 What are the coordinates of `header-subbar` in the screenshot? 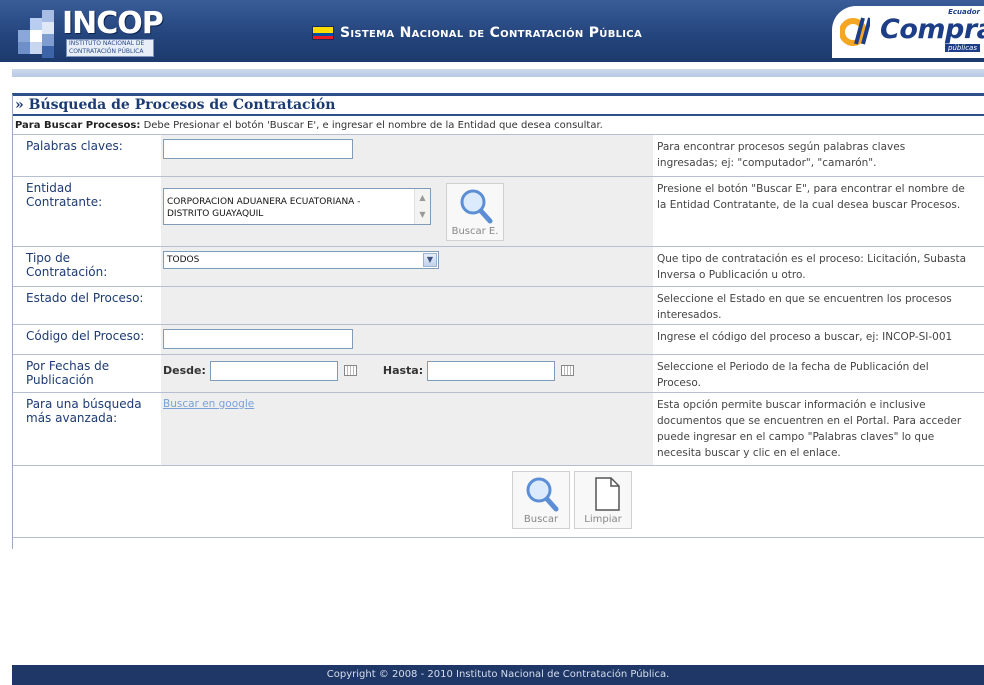 It's located at (498, 73).